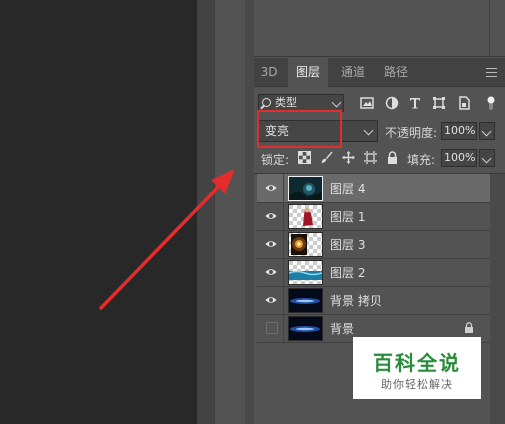 The image size is (505, 424). I want to click on watermark-title: 百科全说, so click(417, 363).